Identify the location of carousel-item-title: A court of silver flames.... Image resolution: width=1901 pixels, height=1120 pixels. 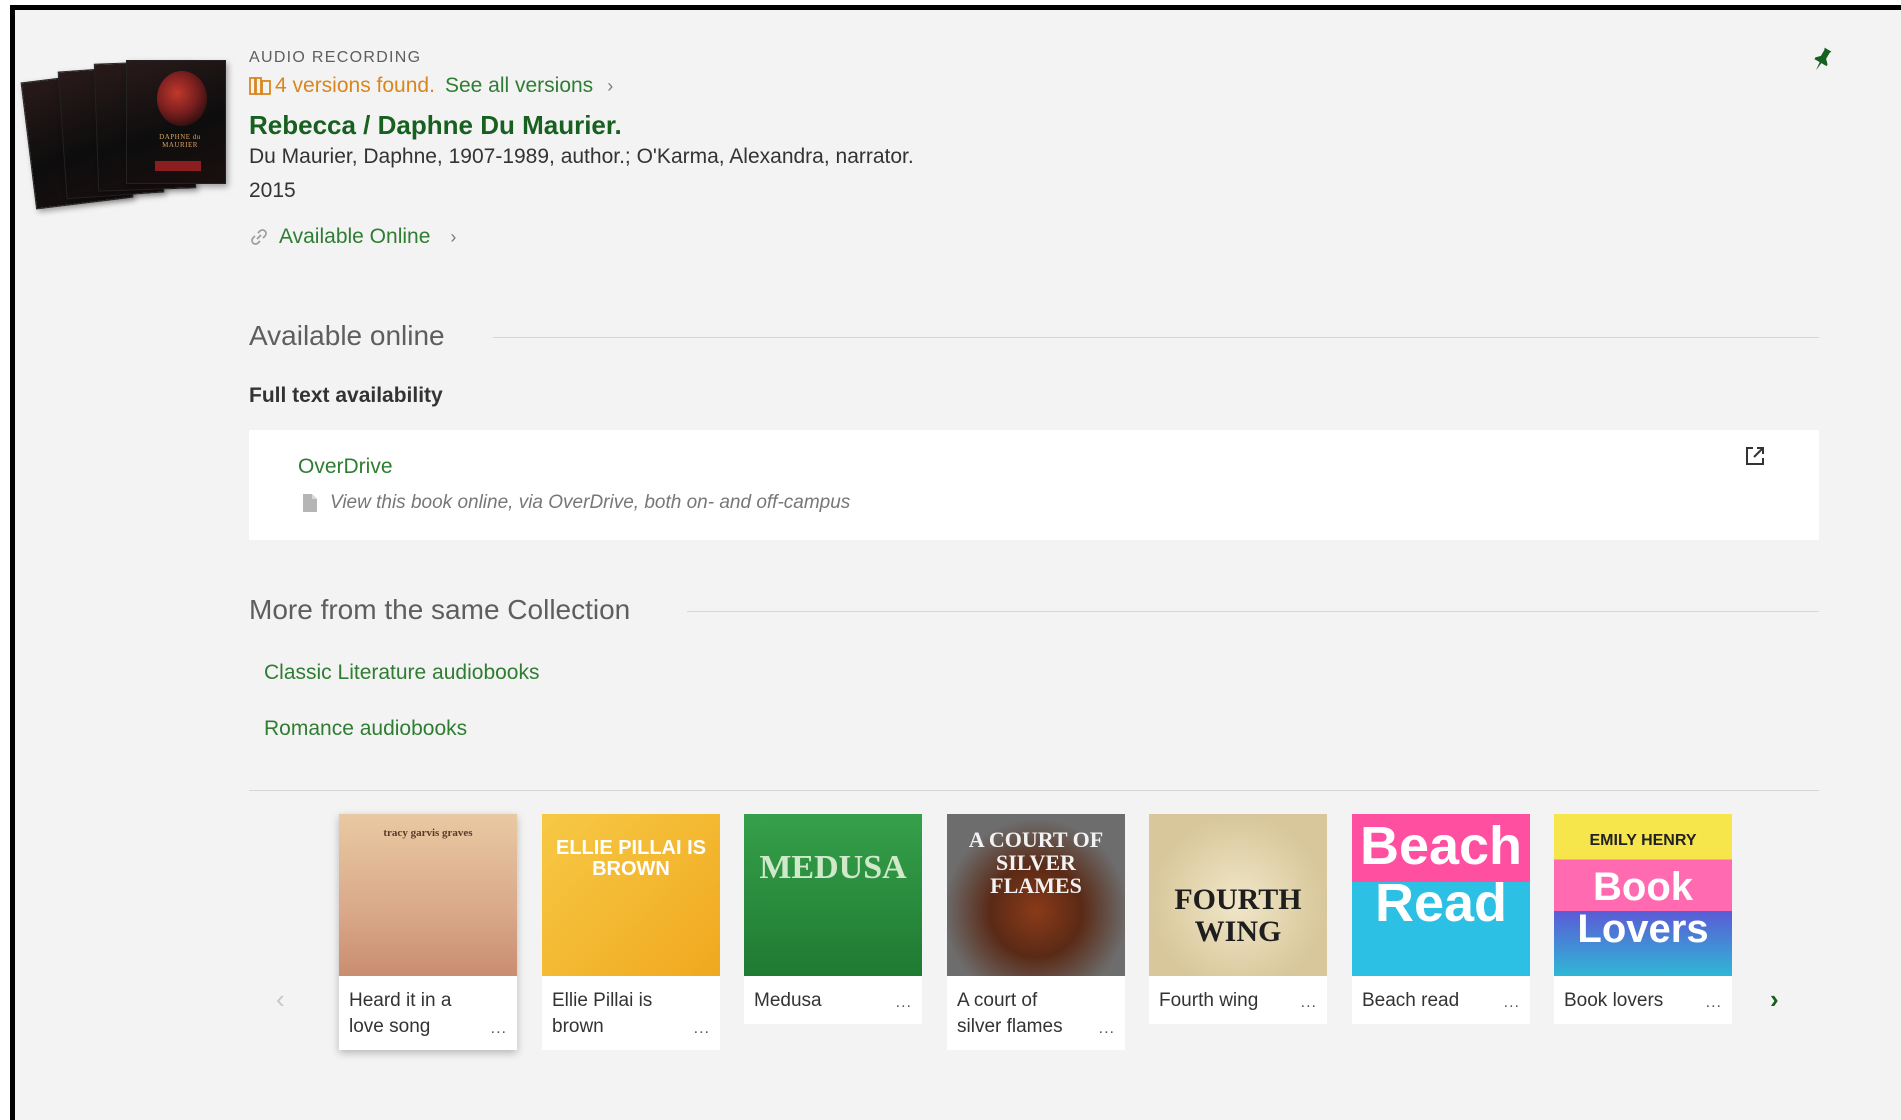
(1036, 1013).